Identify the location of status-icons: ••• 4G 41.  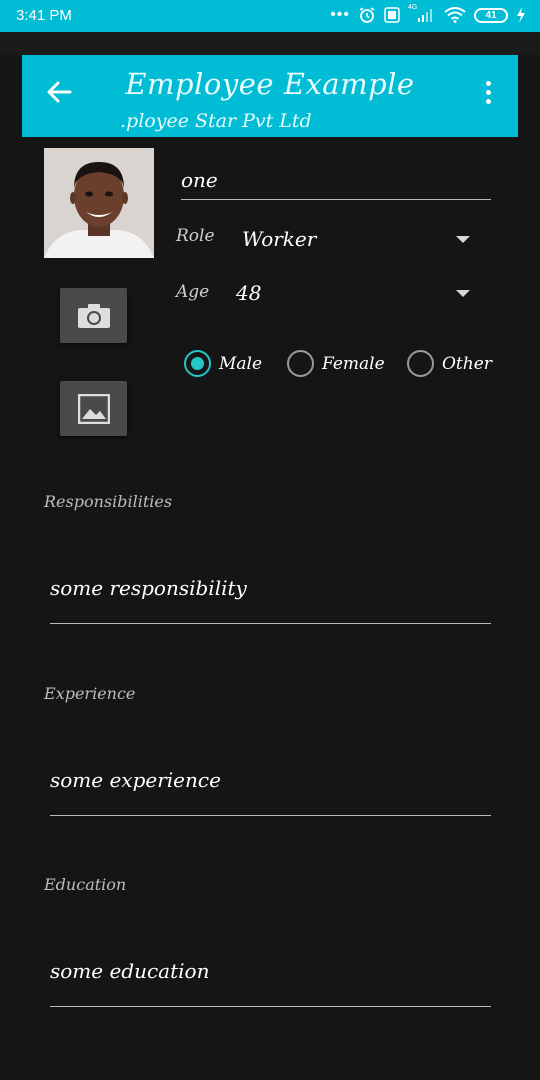
(428, 14).